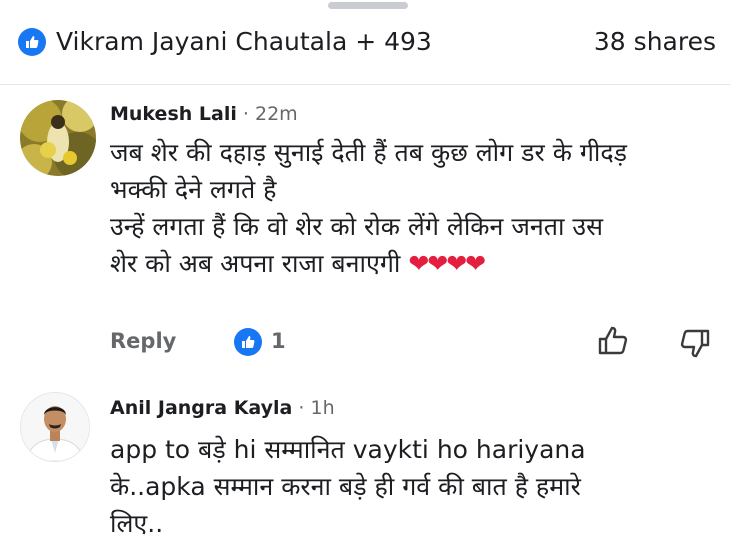  Describe the element at coordinates (655, 41) in the screenshot. I see `shares-count: 38 shares` at that location.